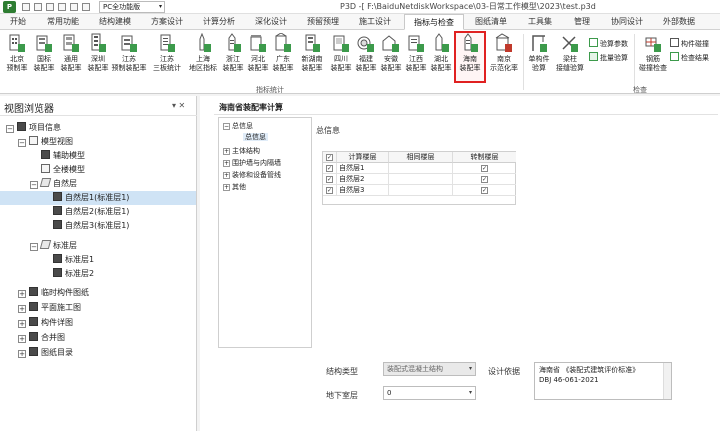  I want to click on tree-item-natural-floor-3: 自然层3(标准层1), so click(91, 226).